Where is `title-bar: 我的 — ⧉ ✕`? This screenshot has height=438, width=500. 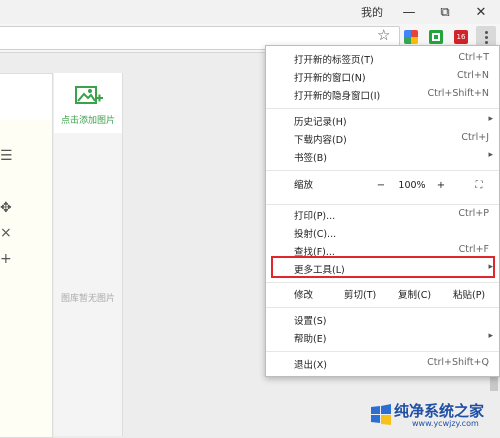
title-bar: 我的 — ⧉ ✕ is located at coordinates (250, 12).